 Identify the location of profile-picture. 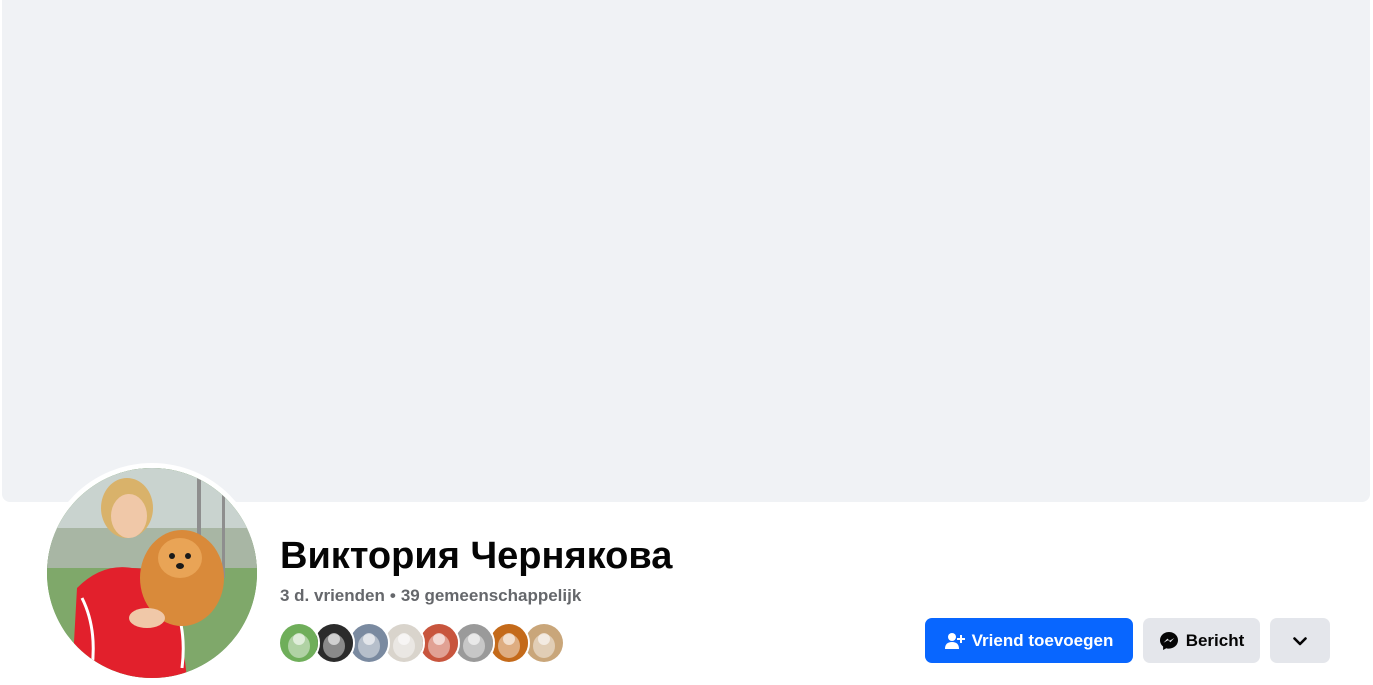
(152, 573).